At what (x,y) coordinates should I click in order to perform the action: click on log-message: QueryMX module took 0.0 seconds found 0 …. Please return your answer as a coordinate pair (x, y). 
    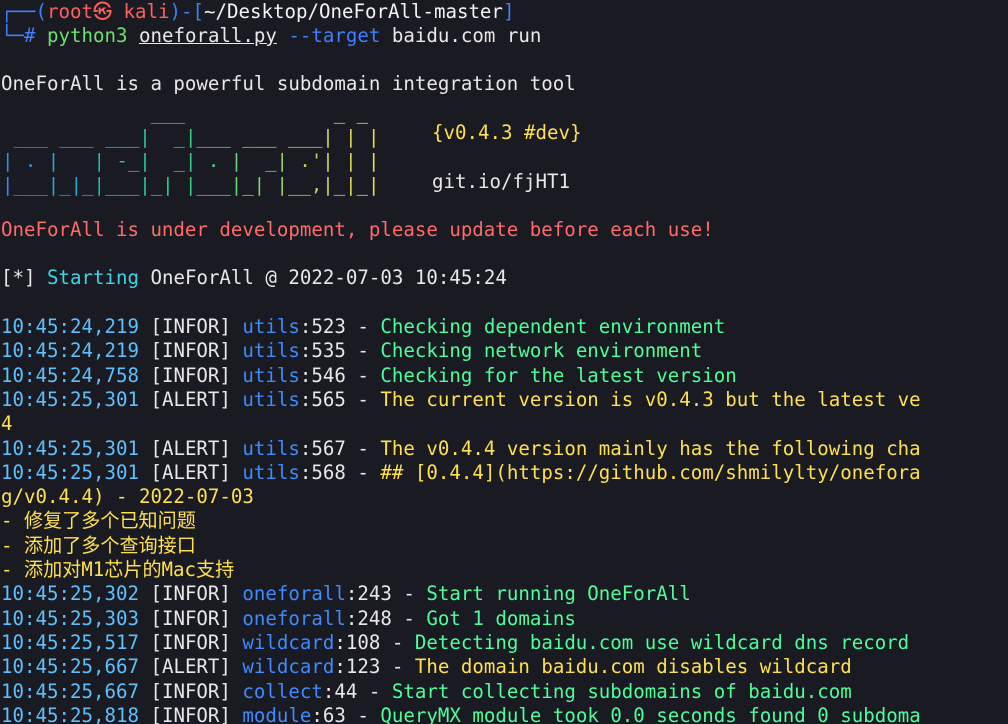
    Looking at the image, I should click on (650, 713).